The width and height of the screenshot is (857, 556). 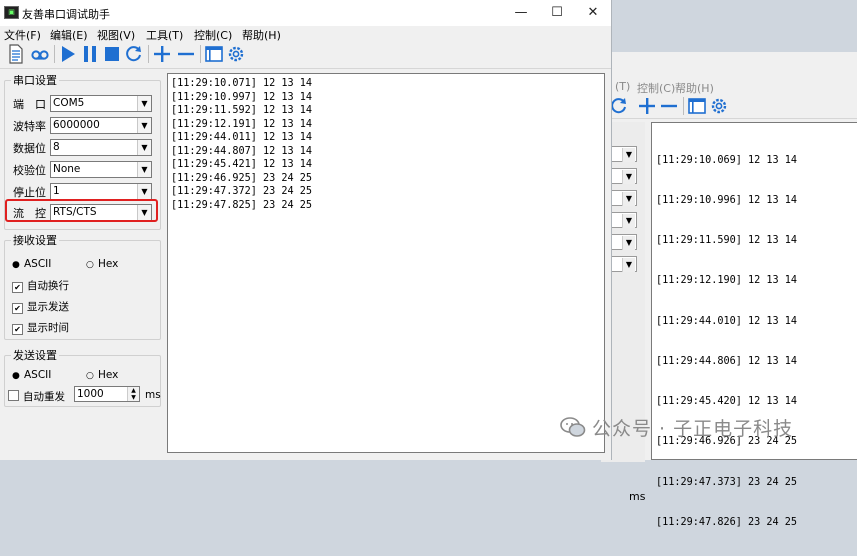 What do you see at coordinates (35, 80) in the screenshot?
I see `serial-settings-legend: 串口设置` at bounding box center [35, 80].